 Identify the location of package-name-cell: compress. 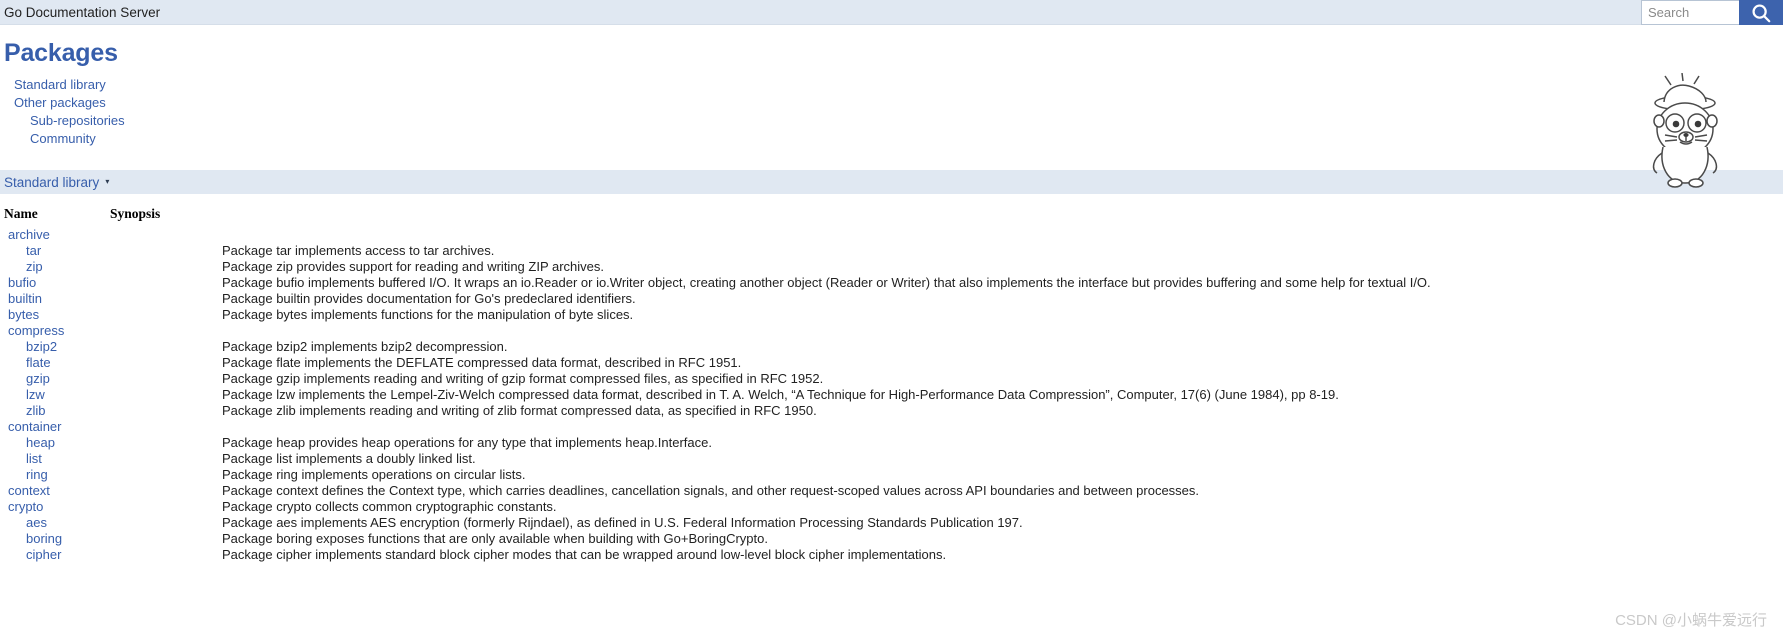
(55, 331).